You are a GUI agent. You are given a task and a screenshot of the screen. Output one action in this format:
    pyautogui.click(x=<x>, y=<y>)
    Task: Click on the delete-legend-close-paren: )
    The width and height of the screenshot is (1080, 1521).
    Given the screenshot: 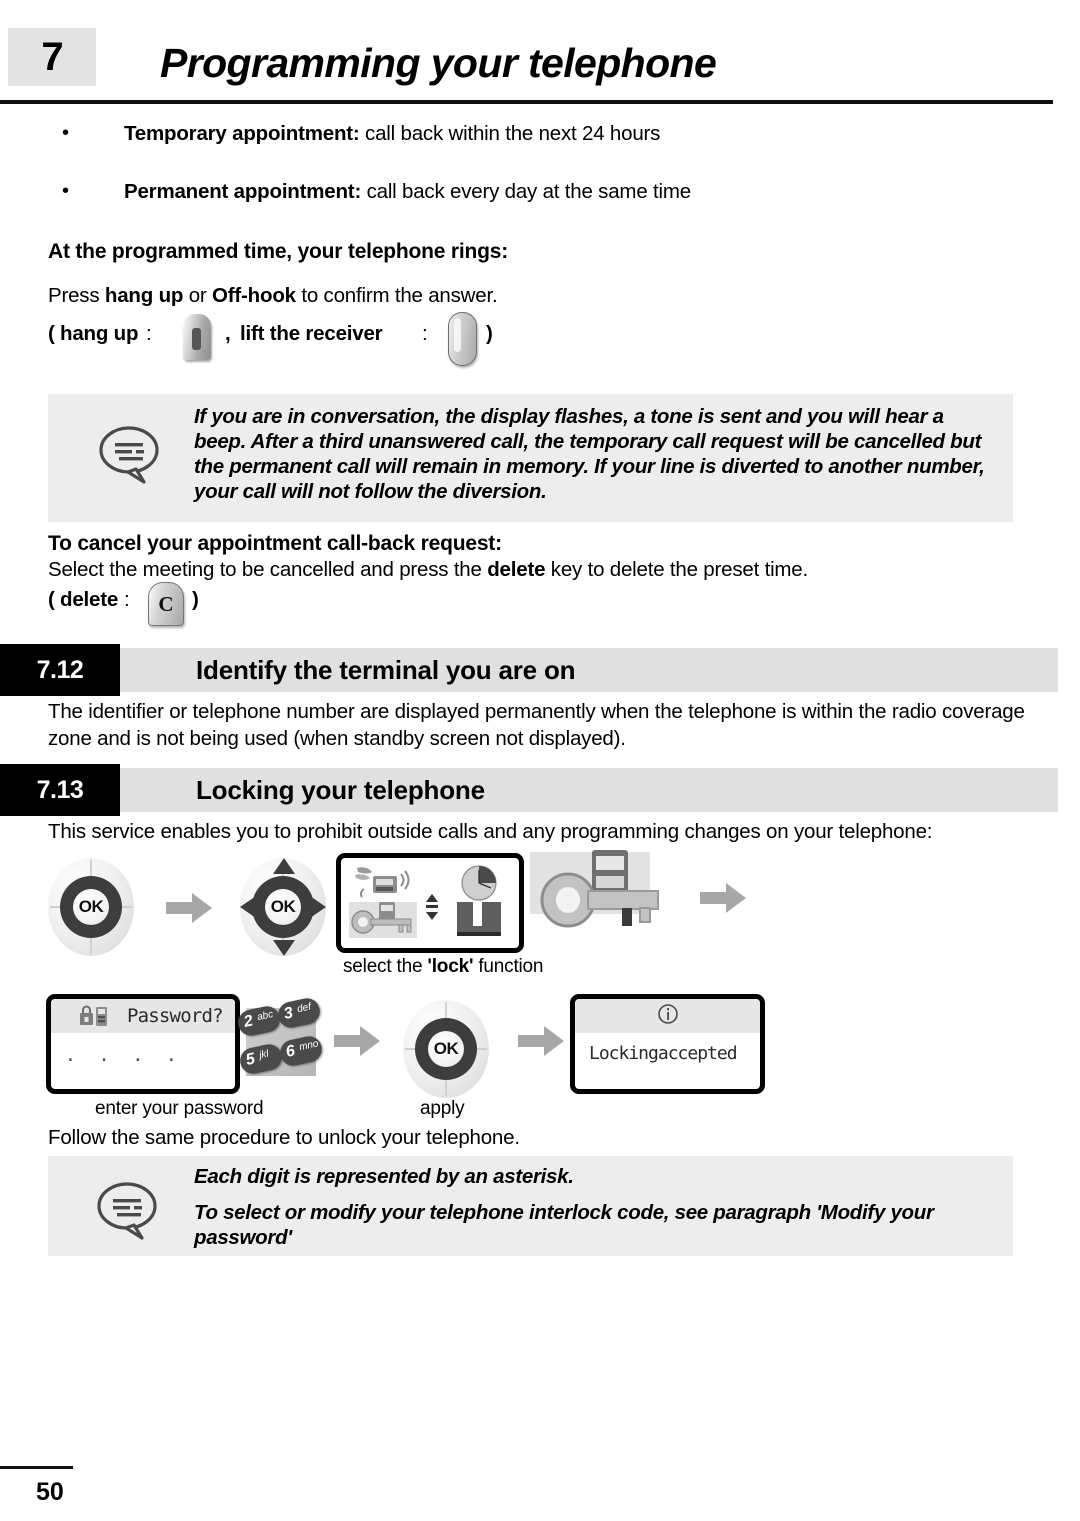 What is the action you would take?
    pyautogui.click(x=195, y=599)
    